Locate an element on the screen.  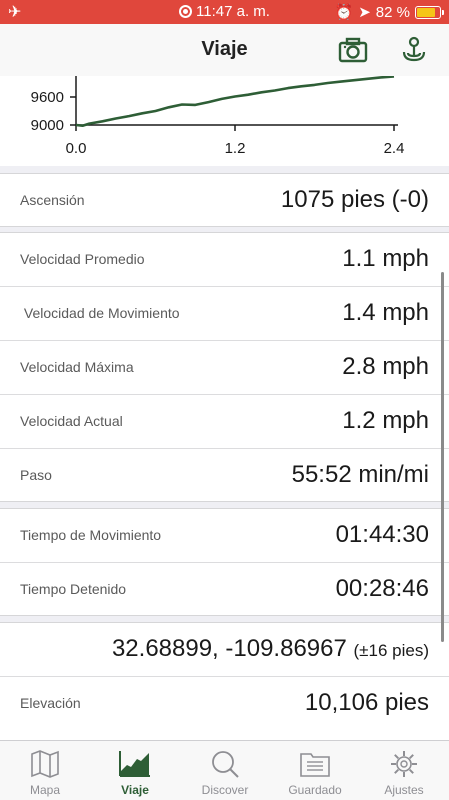
coordinates-value: 32.68899, -109.86967 is located at coordinates (229, 648).